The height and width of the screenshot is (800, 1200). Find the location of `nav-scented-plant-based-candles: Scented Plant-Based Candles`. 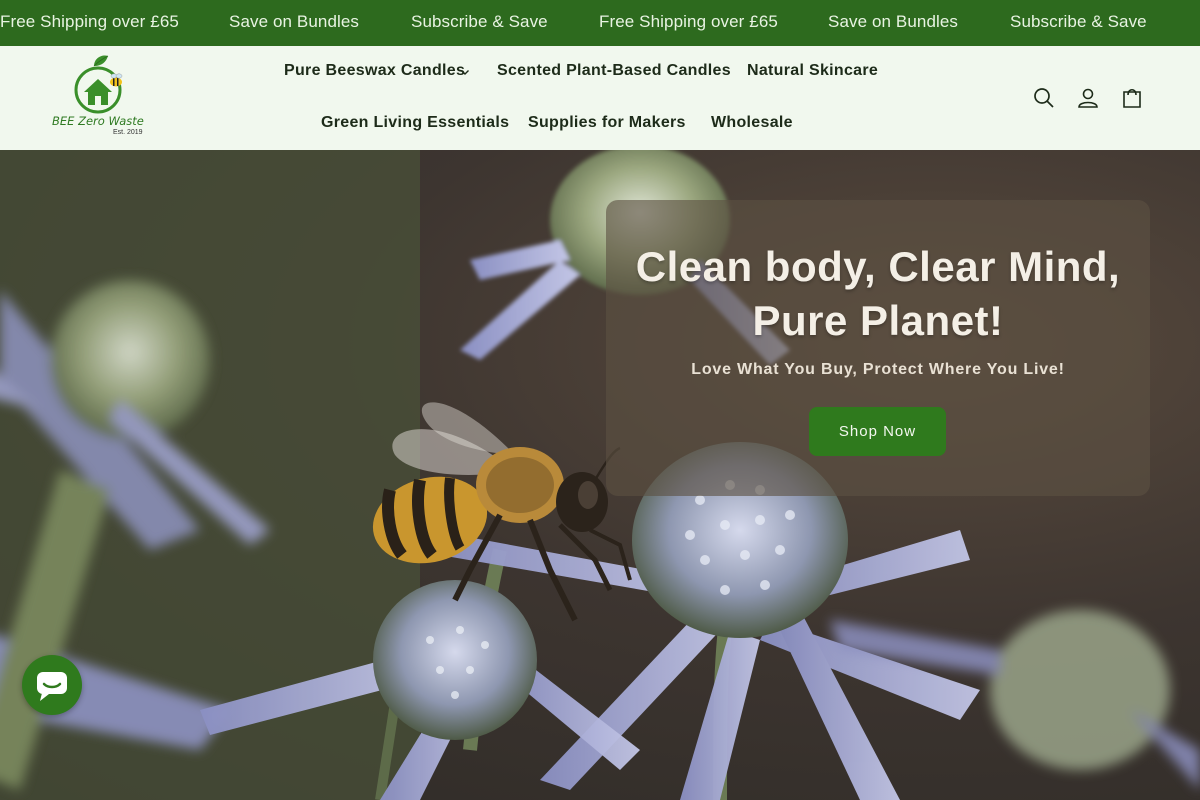

nav-scented-plant-based-candles: Scented Plant-Based Candles is located at coordinates (614, 71).